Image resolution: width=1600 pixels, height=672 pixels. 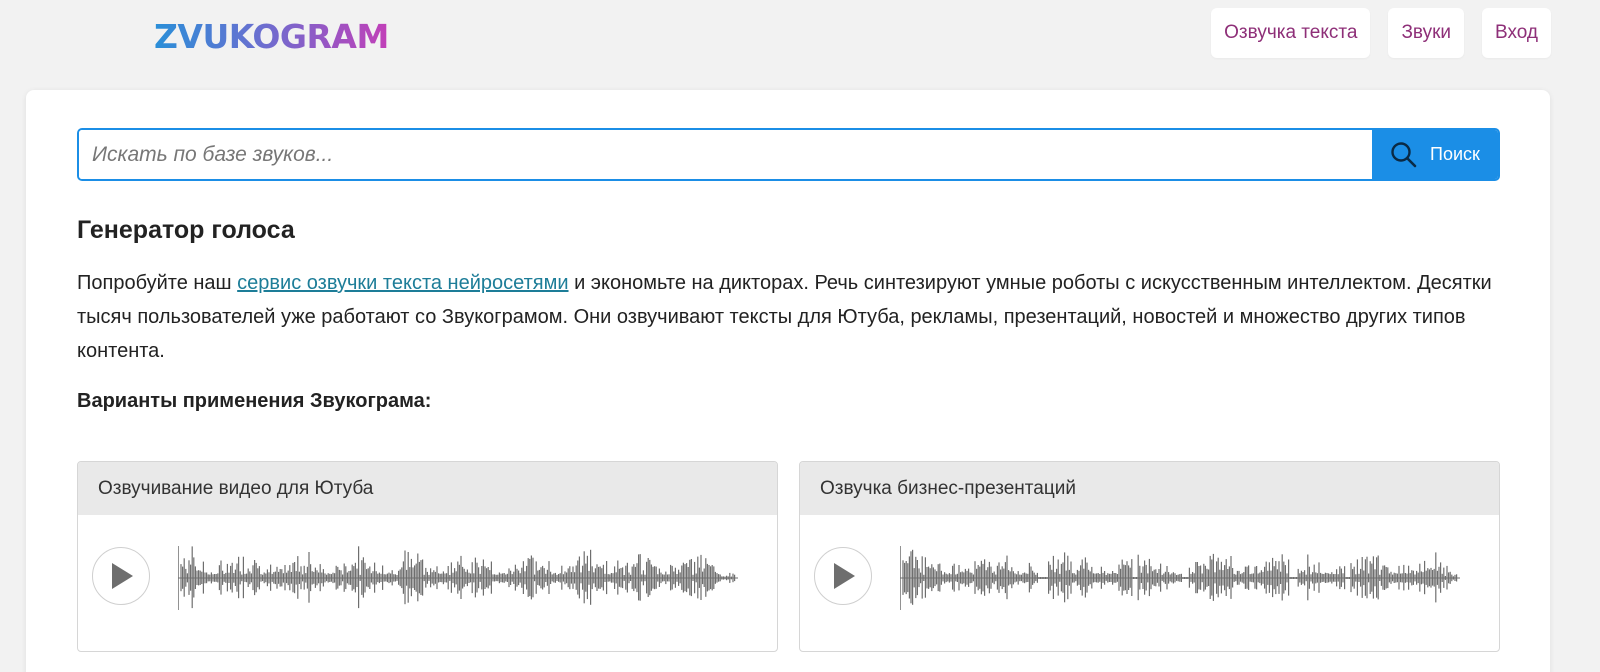 What do you see at coordinates (1426, 33) in the screenshot?
I see `nav-sounds-button: Звуки` at bounding box center [1426, 33].